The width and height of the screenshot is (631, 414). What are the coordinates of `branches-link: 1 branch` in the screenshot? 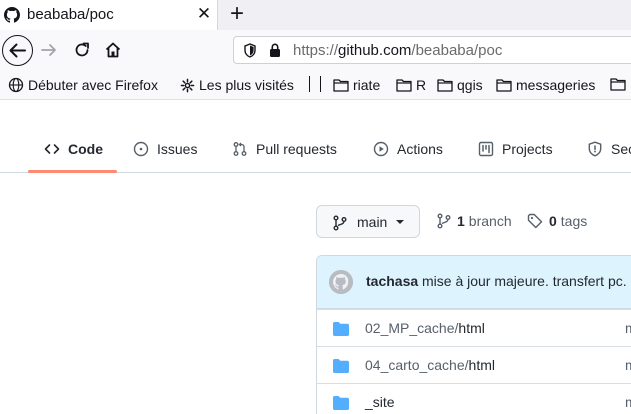 It's located at (474, 221).